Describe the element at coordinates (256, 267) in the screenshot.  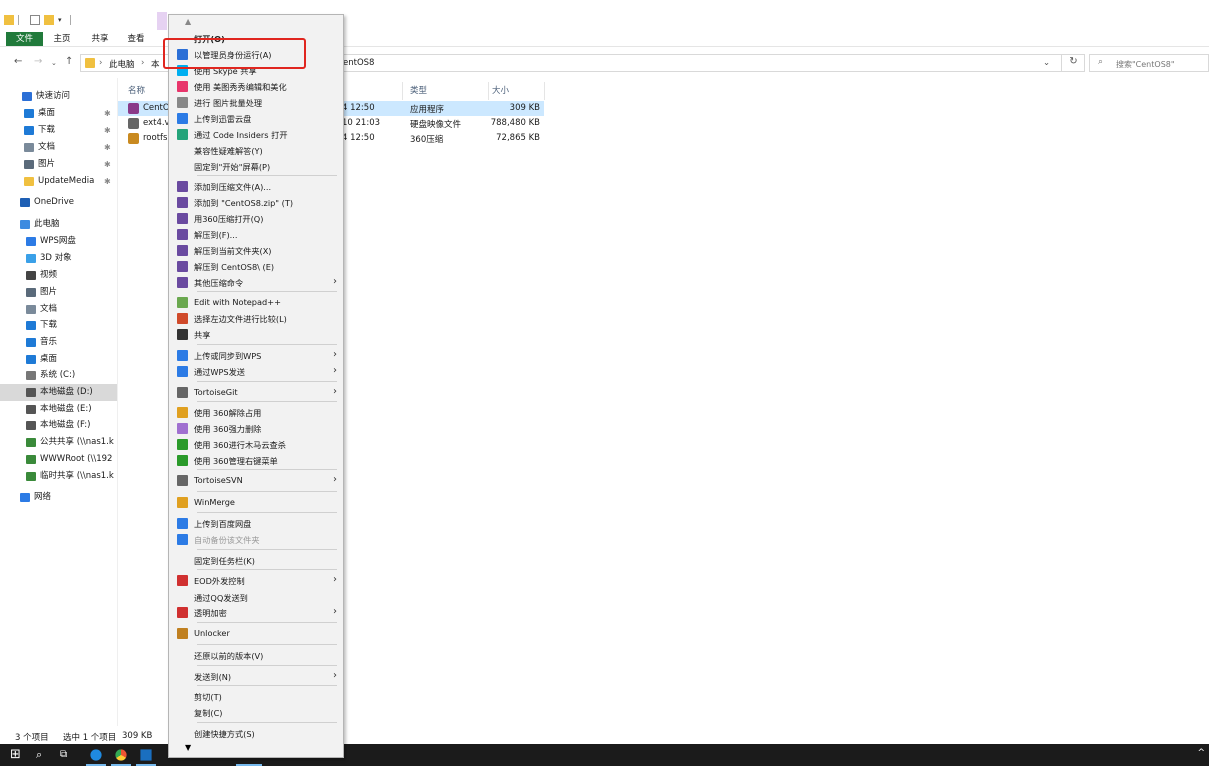
I see `menu-item: 解压到 CentOS8\ (E)` at that location.